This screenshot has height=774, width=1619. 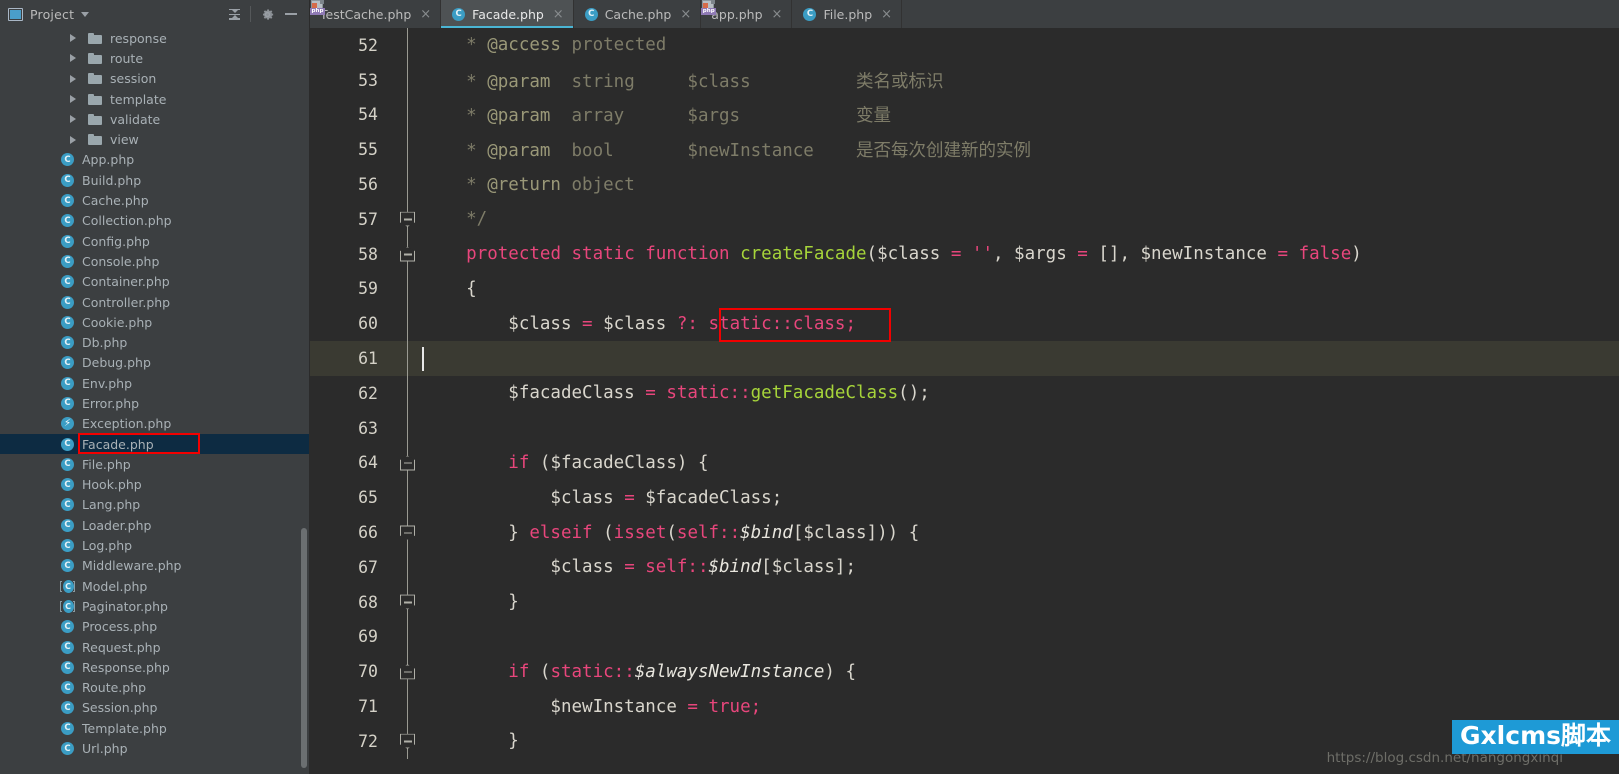 I want to click on tree-item-env-php: C Env.php, so click(x=155, y=383).